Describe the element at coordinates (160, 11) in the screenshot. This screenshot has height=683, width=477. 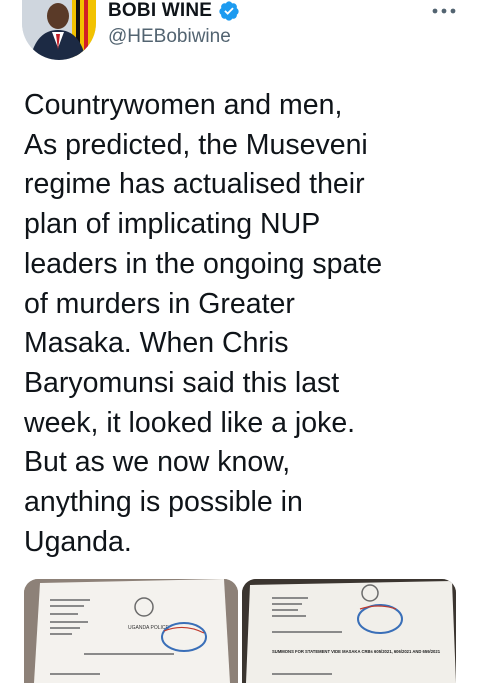
I see `author-display-name: BOBI WINE` at that location.